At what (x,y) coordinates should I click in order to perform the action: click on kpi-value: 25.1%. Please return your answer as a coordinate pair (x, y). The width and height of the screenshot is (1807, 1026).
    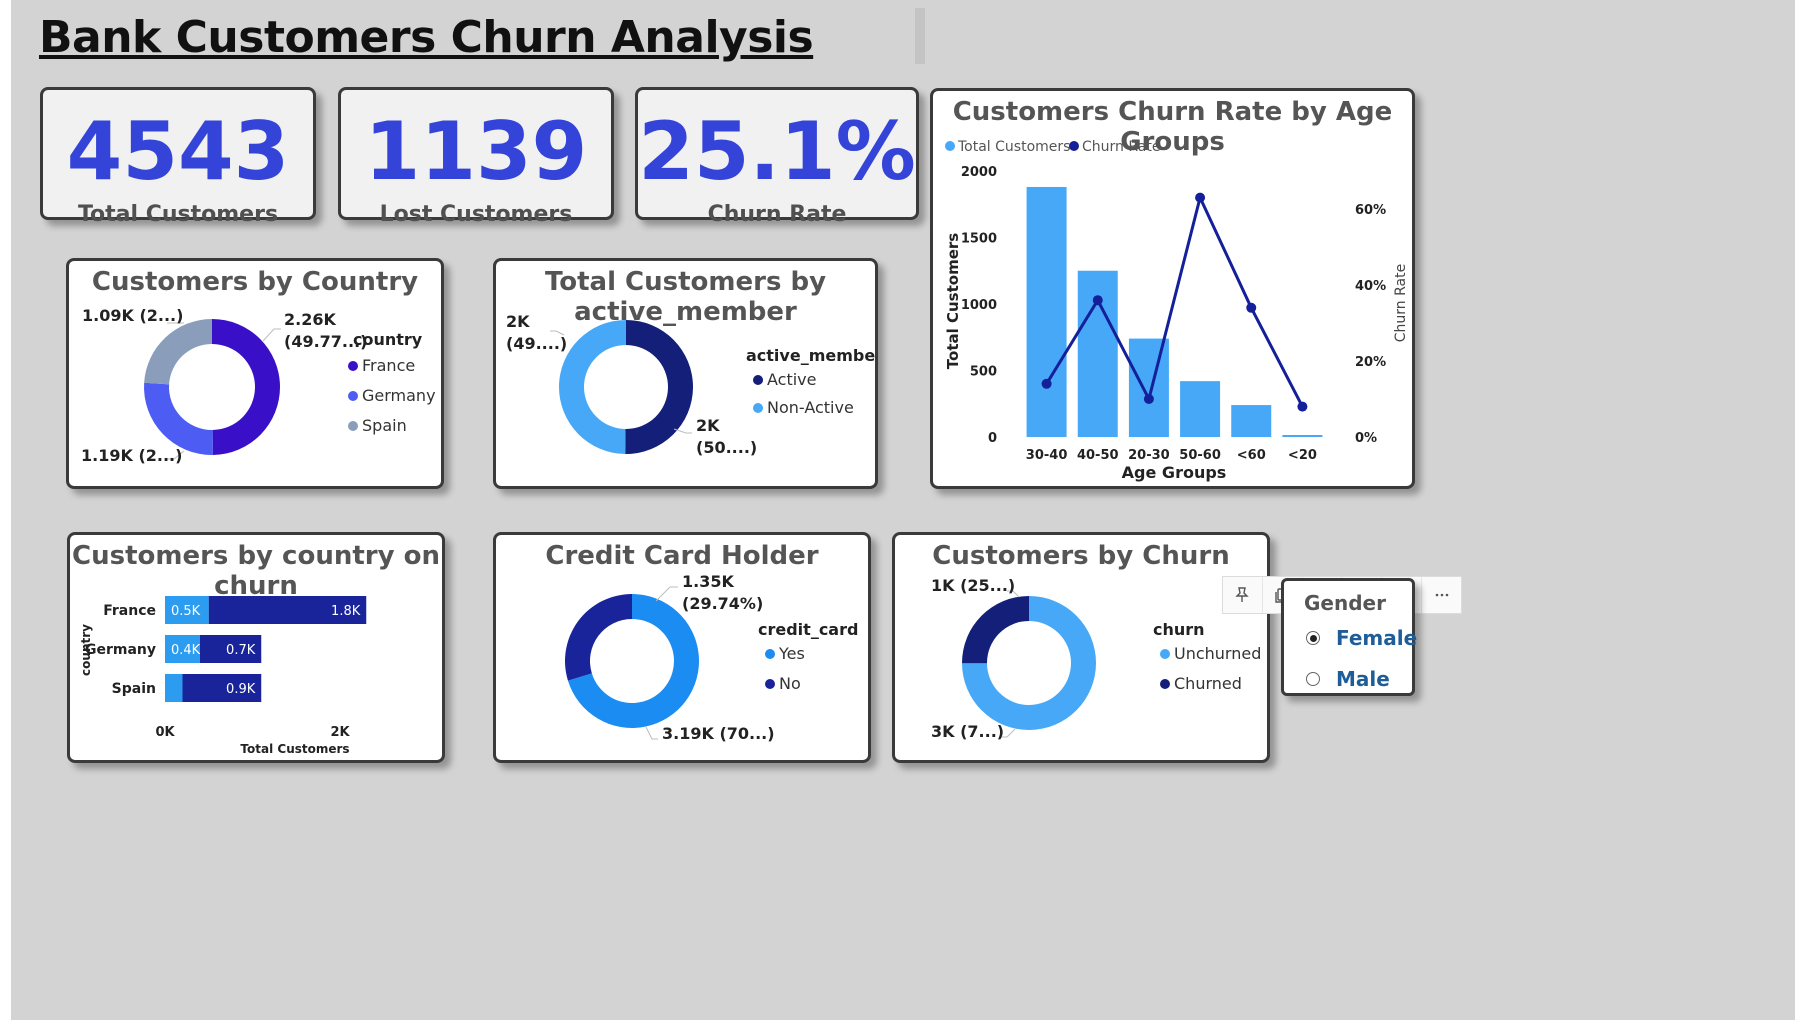
    Looking at the image, I should click on (777, 151).